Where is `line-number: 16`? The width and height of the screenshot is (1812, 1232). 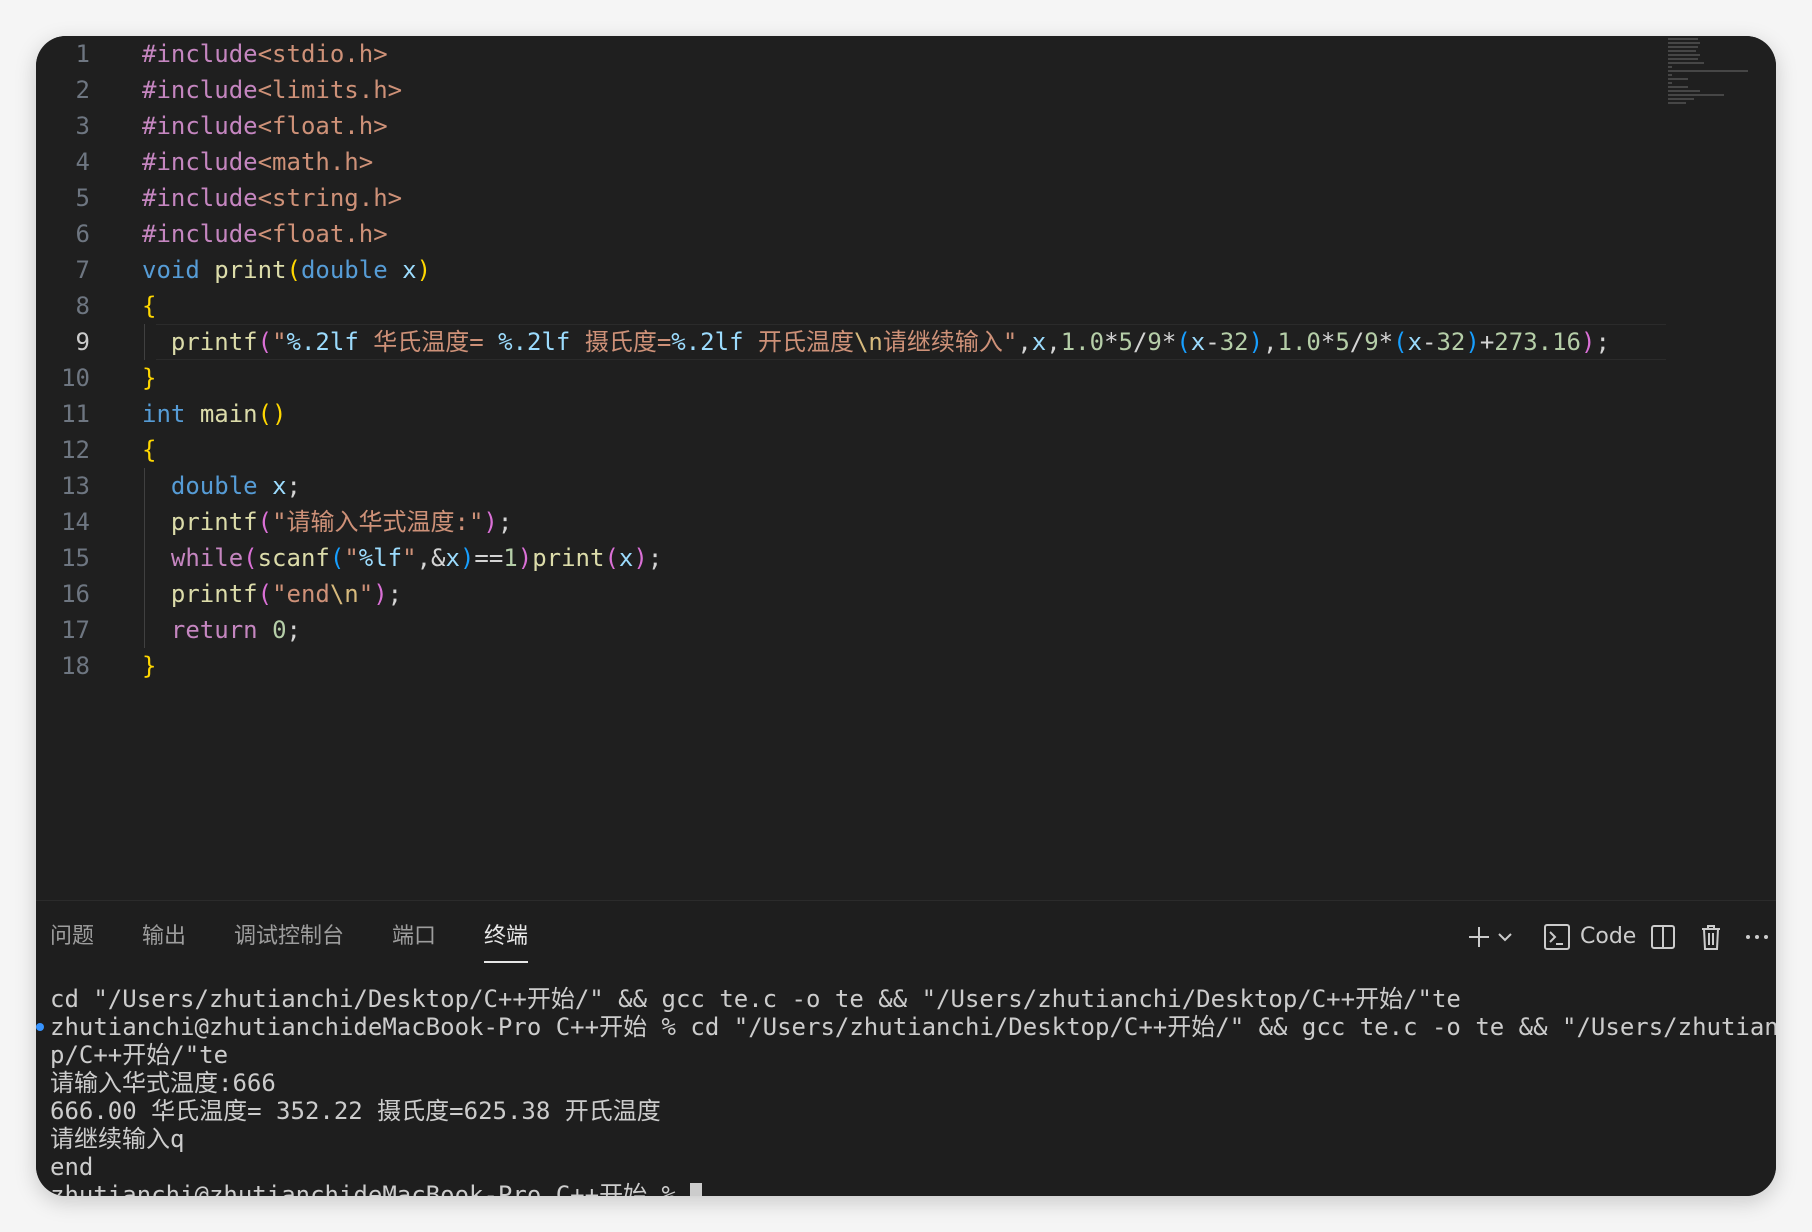
line-number: 16 is located at coordinates (75, 594).